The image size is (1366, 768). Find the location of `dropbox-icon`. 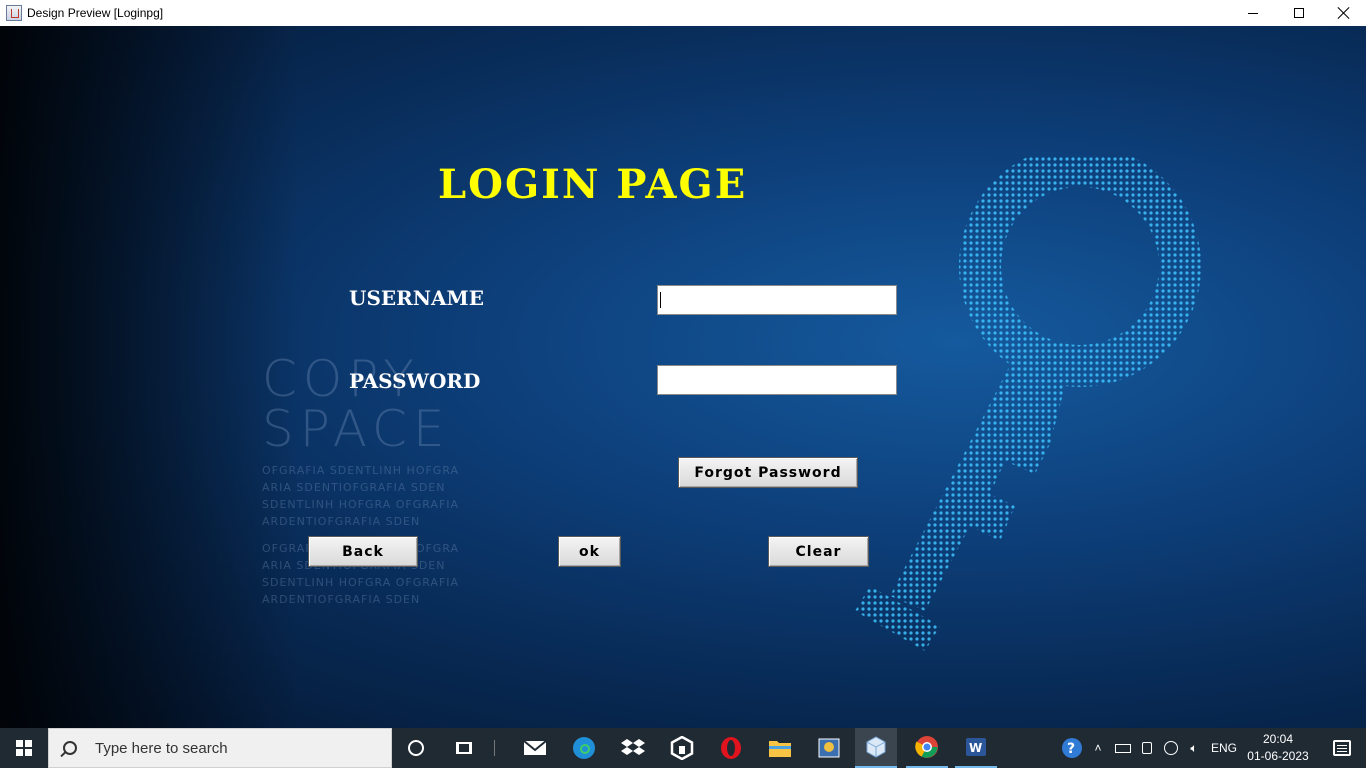

dropbox-icon is located at coordinates (633, 747).